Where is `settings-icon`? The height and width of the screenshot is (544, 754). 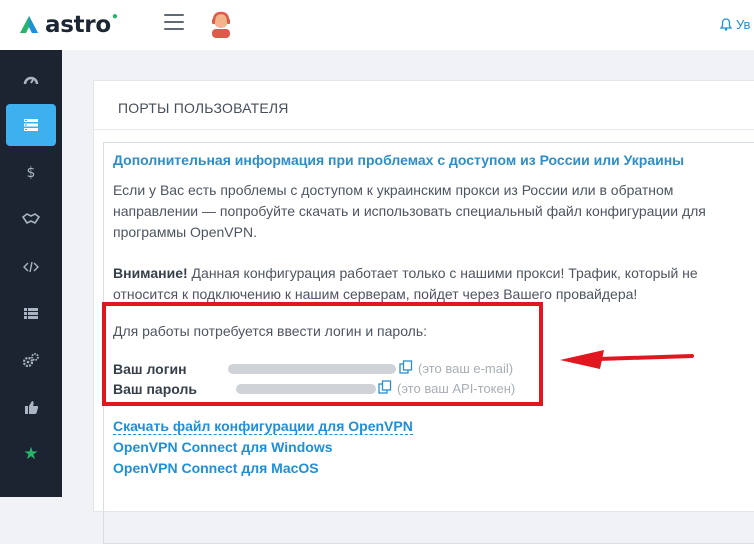 settings-icon is located at coordinates (30, 360).